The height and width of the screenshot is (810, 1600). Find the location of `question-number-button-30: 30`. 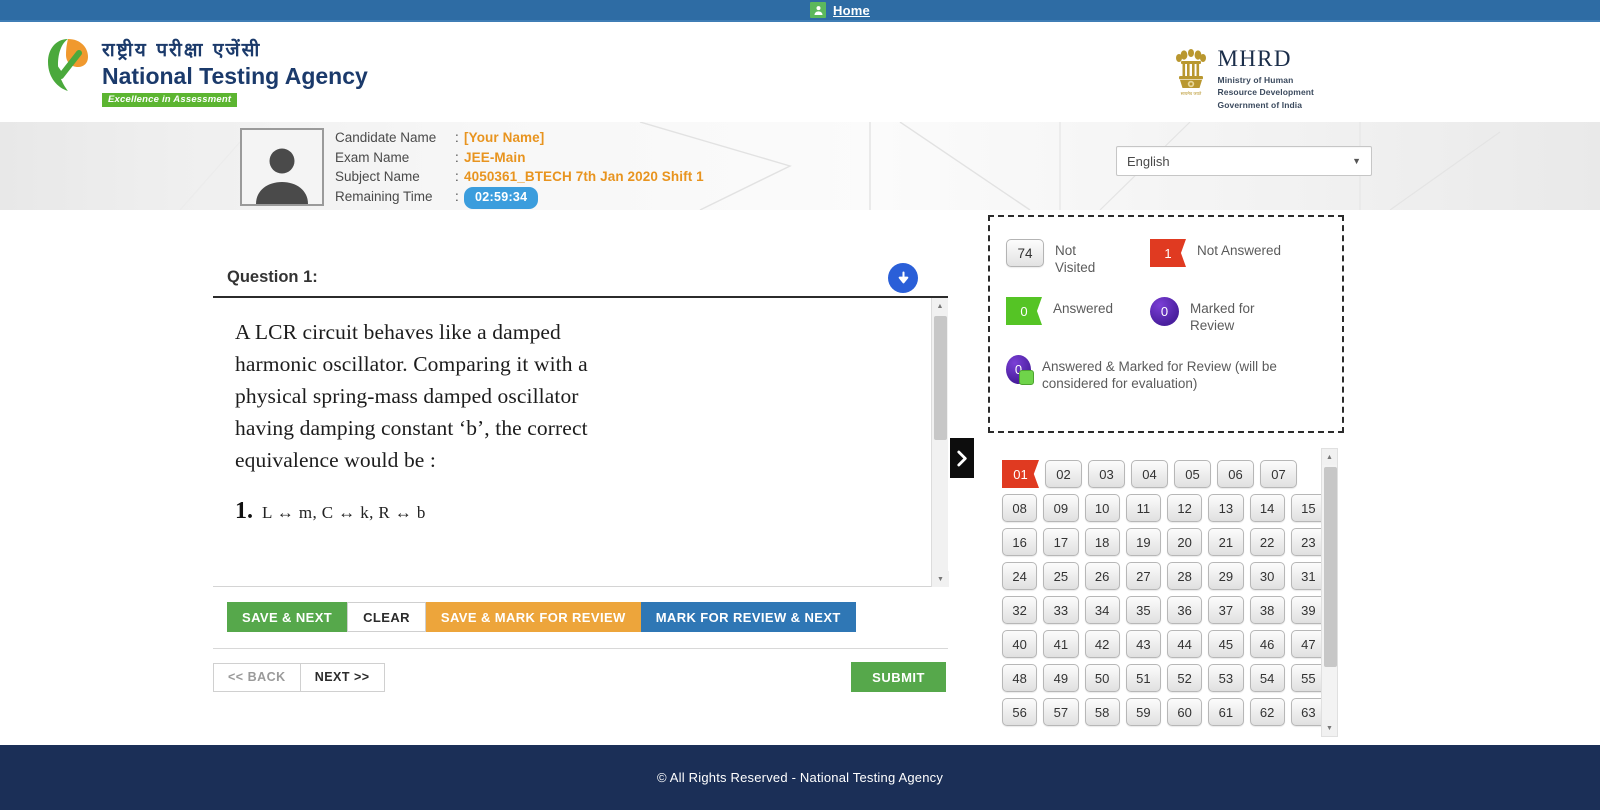

question-number-button-30: 30 is located at coordinates (1267, 576).